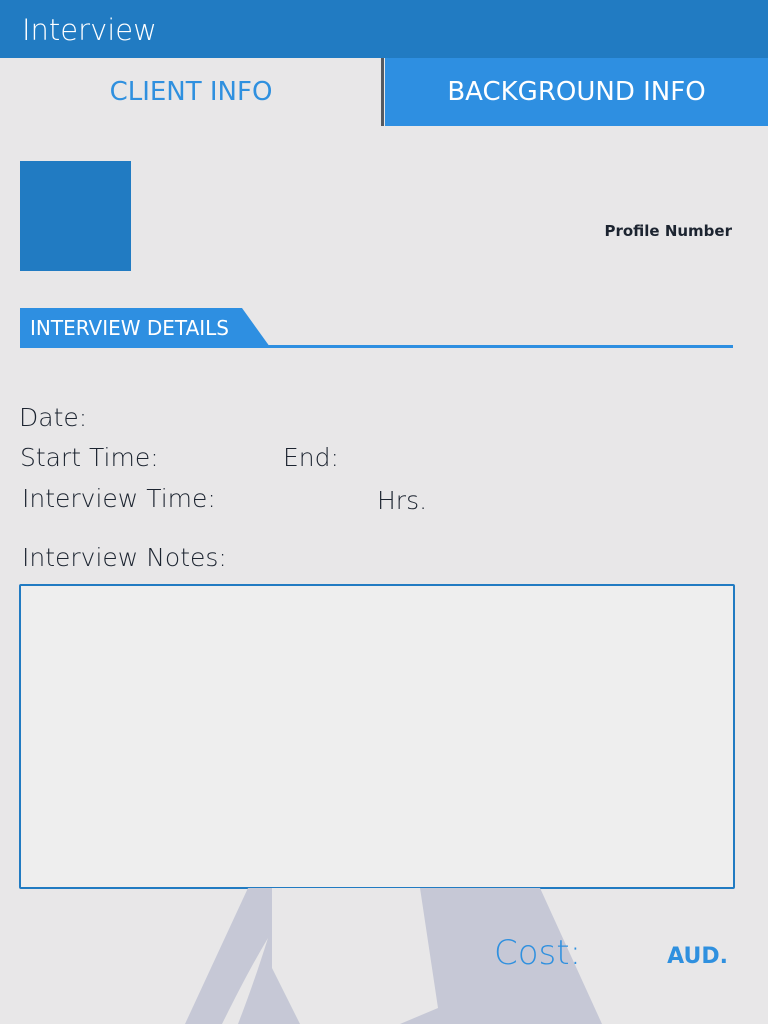 This screenshot has height=1024, width=768. I want to click on interview-time-label: Interview Time:, so click(119, 498).